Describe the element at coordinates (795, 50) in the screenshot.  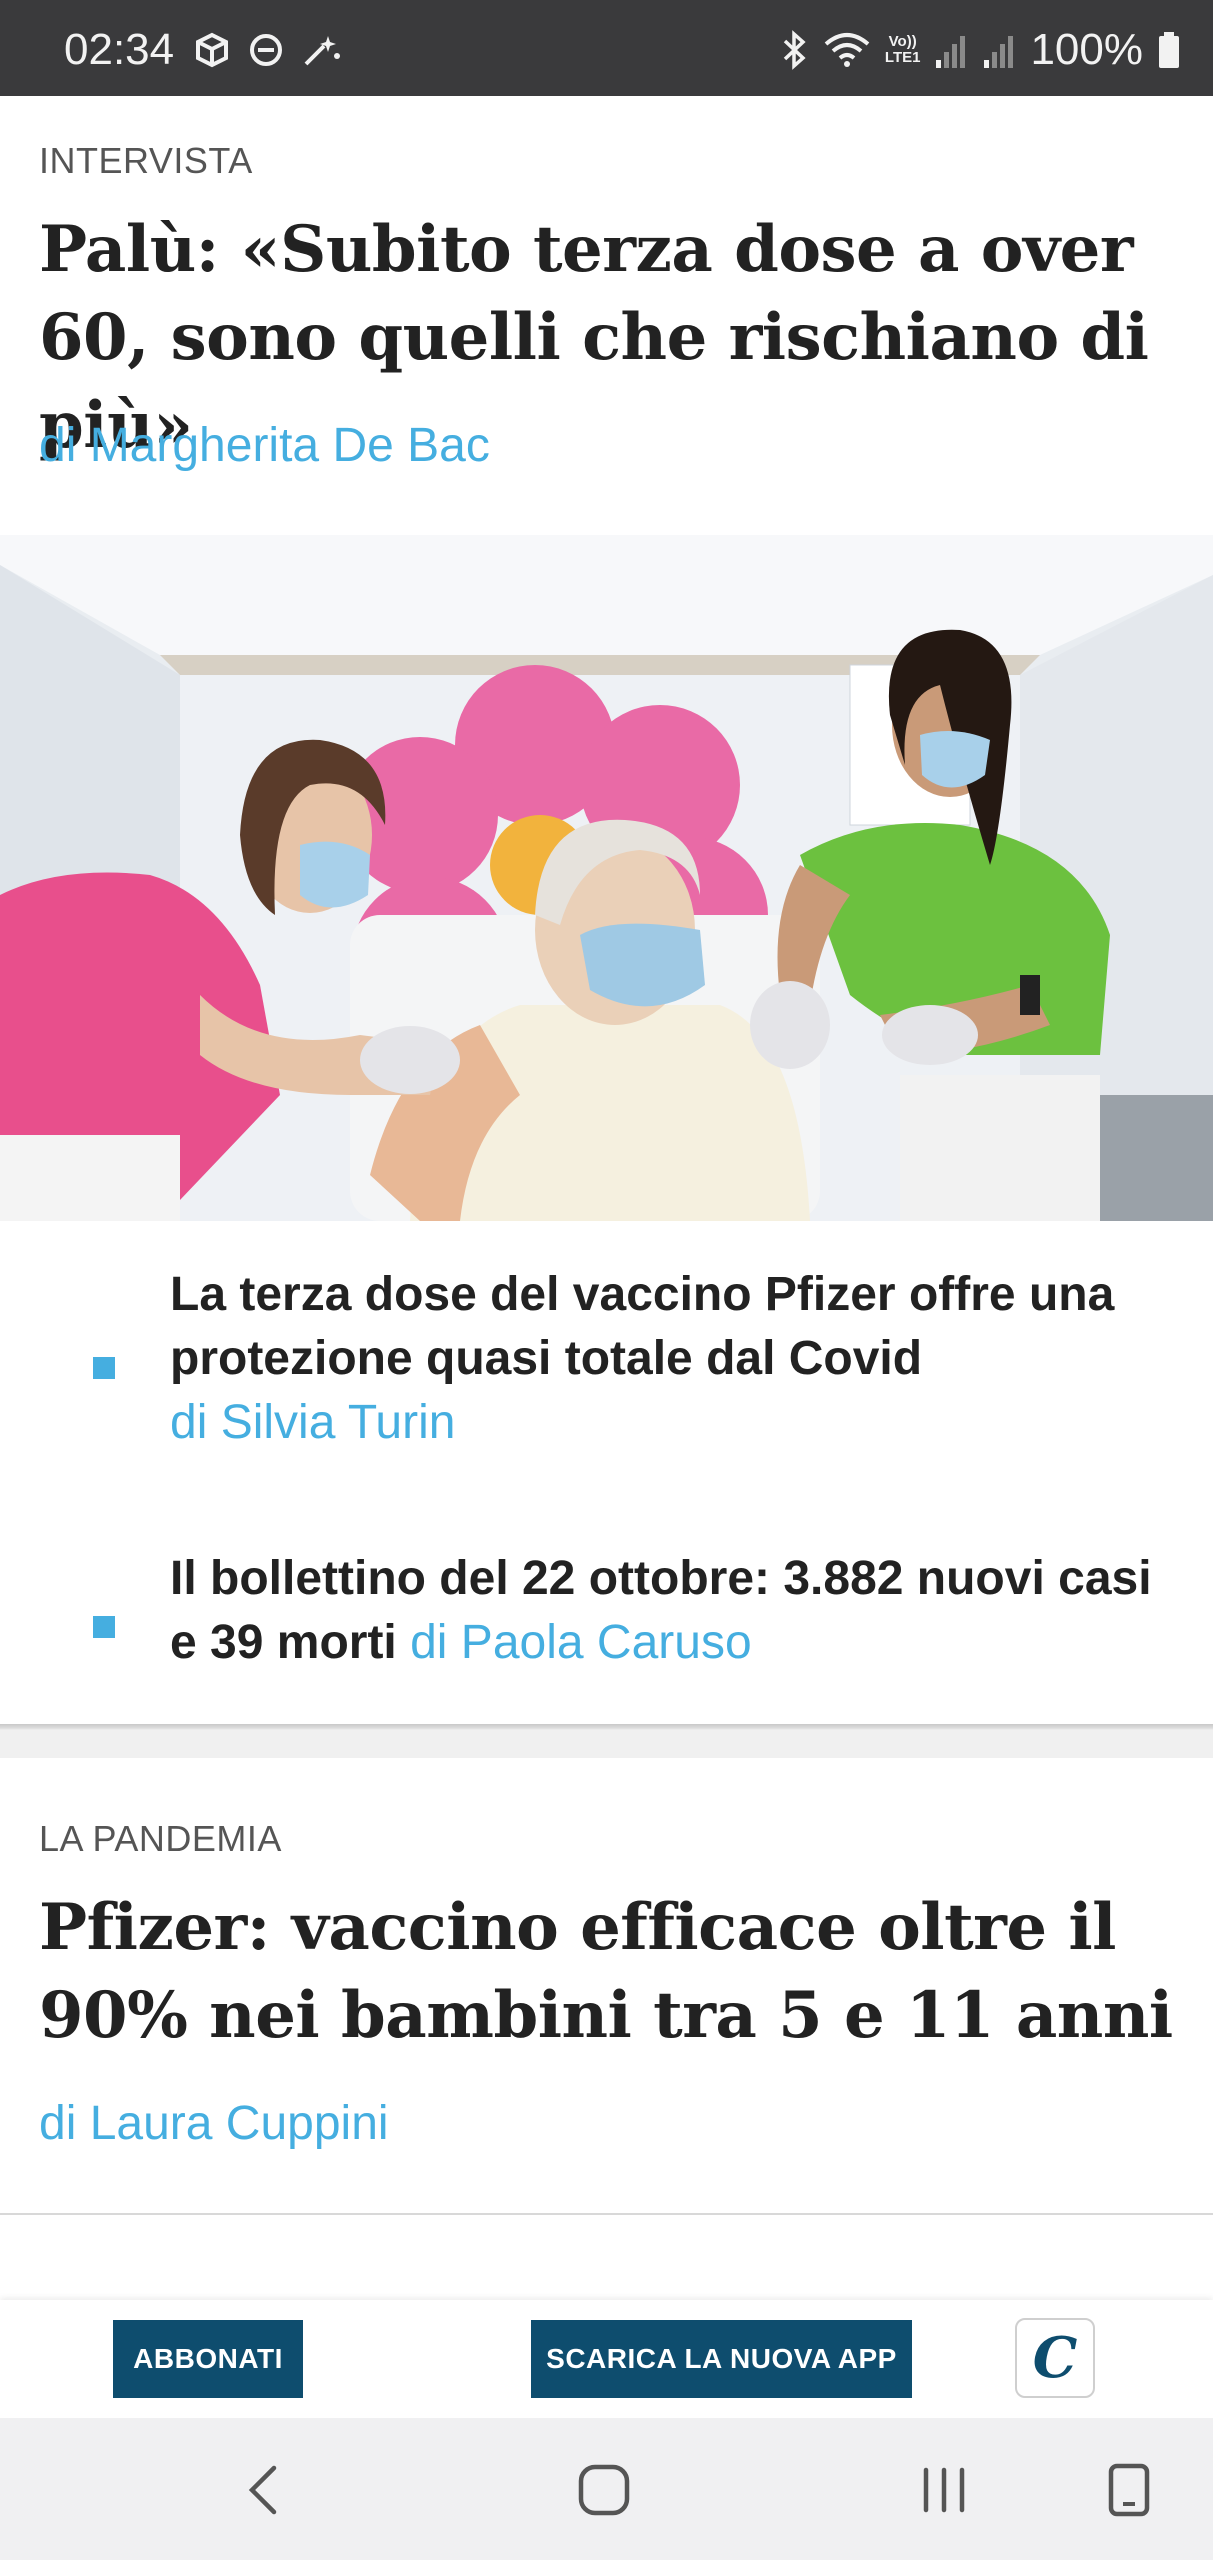
I see `bluetooth-icon` at that location.